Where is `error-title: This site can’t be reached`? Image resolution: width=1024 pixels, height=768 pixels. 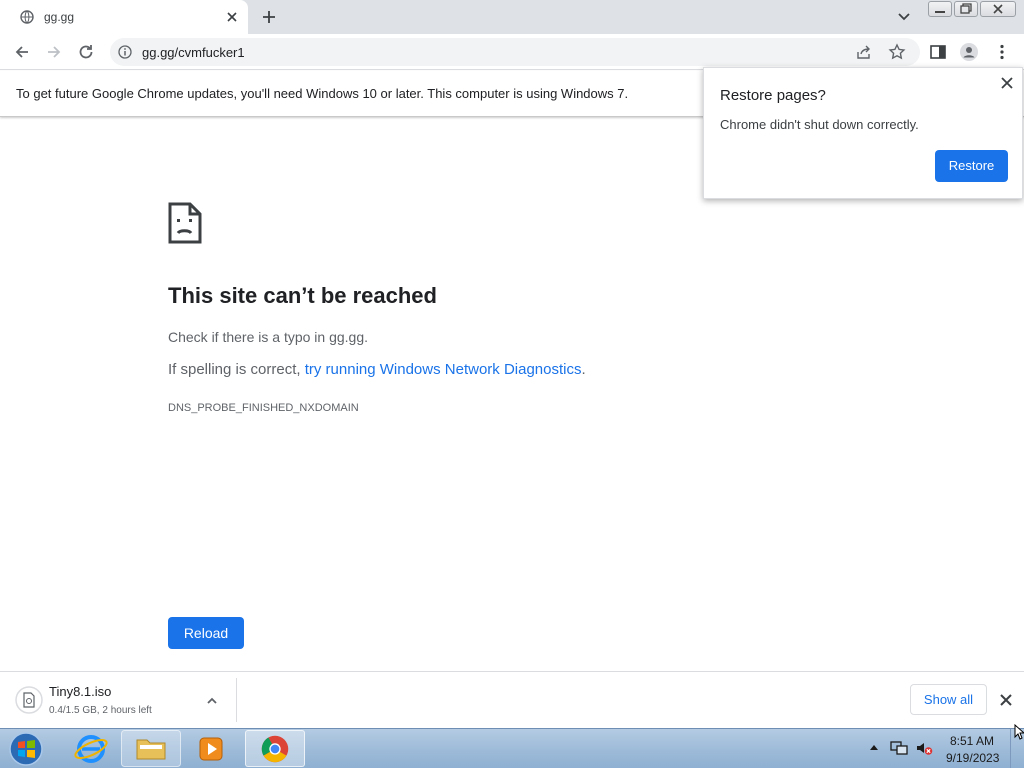 error-title: This site can’t be reached is located at coordinates (302, 295).